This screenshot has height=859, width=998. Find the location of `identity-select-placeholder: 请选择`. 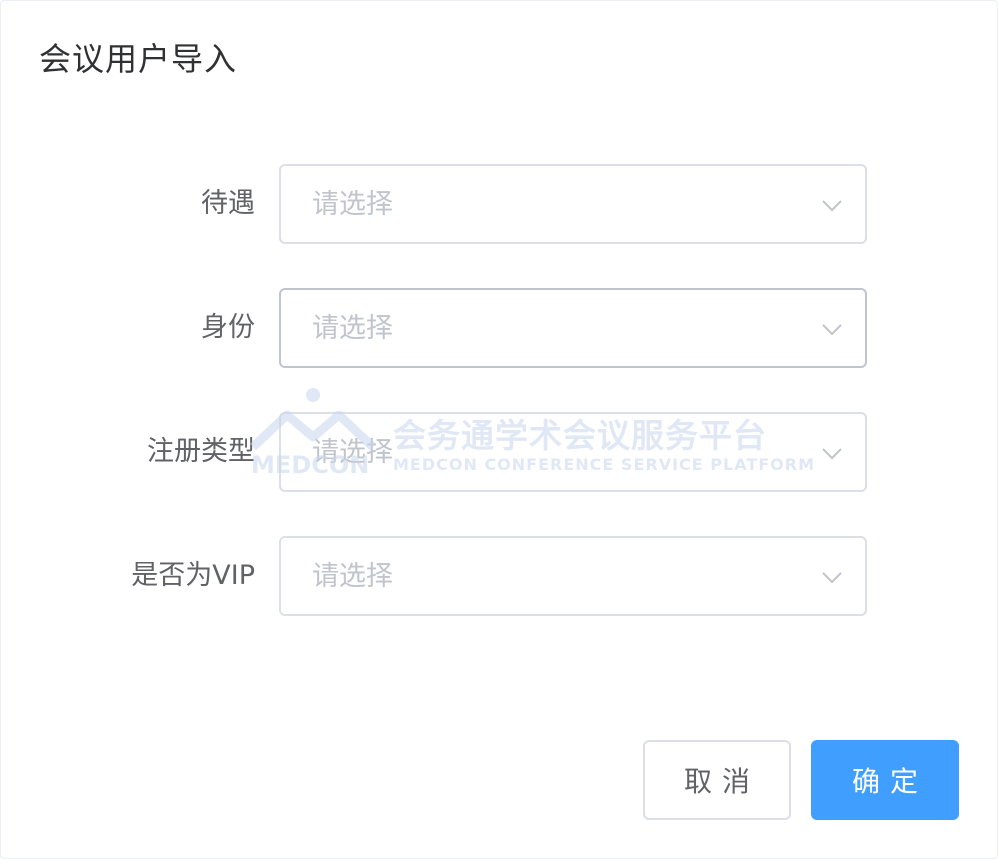

identity-select-placeholder: 请选择 is located at coordinates (352, 328).